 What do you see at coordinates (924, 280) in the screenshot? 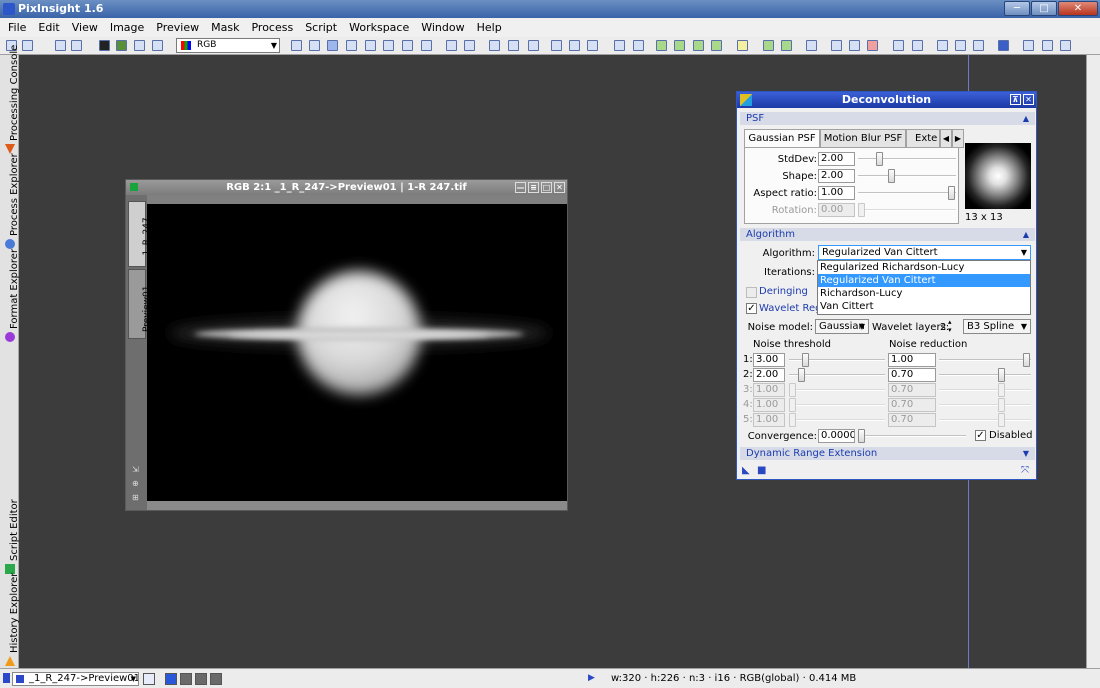
I see `algorithm-option-selected: Regularized Van Cittert` at bounding box center [924, 280].